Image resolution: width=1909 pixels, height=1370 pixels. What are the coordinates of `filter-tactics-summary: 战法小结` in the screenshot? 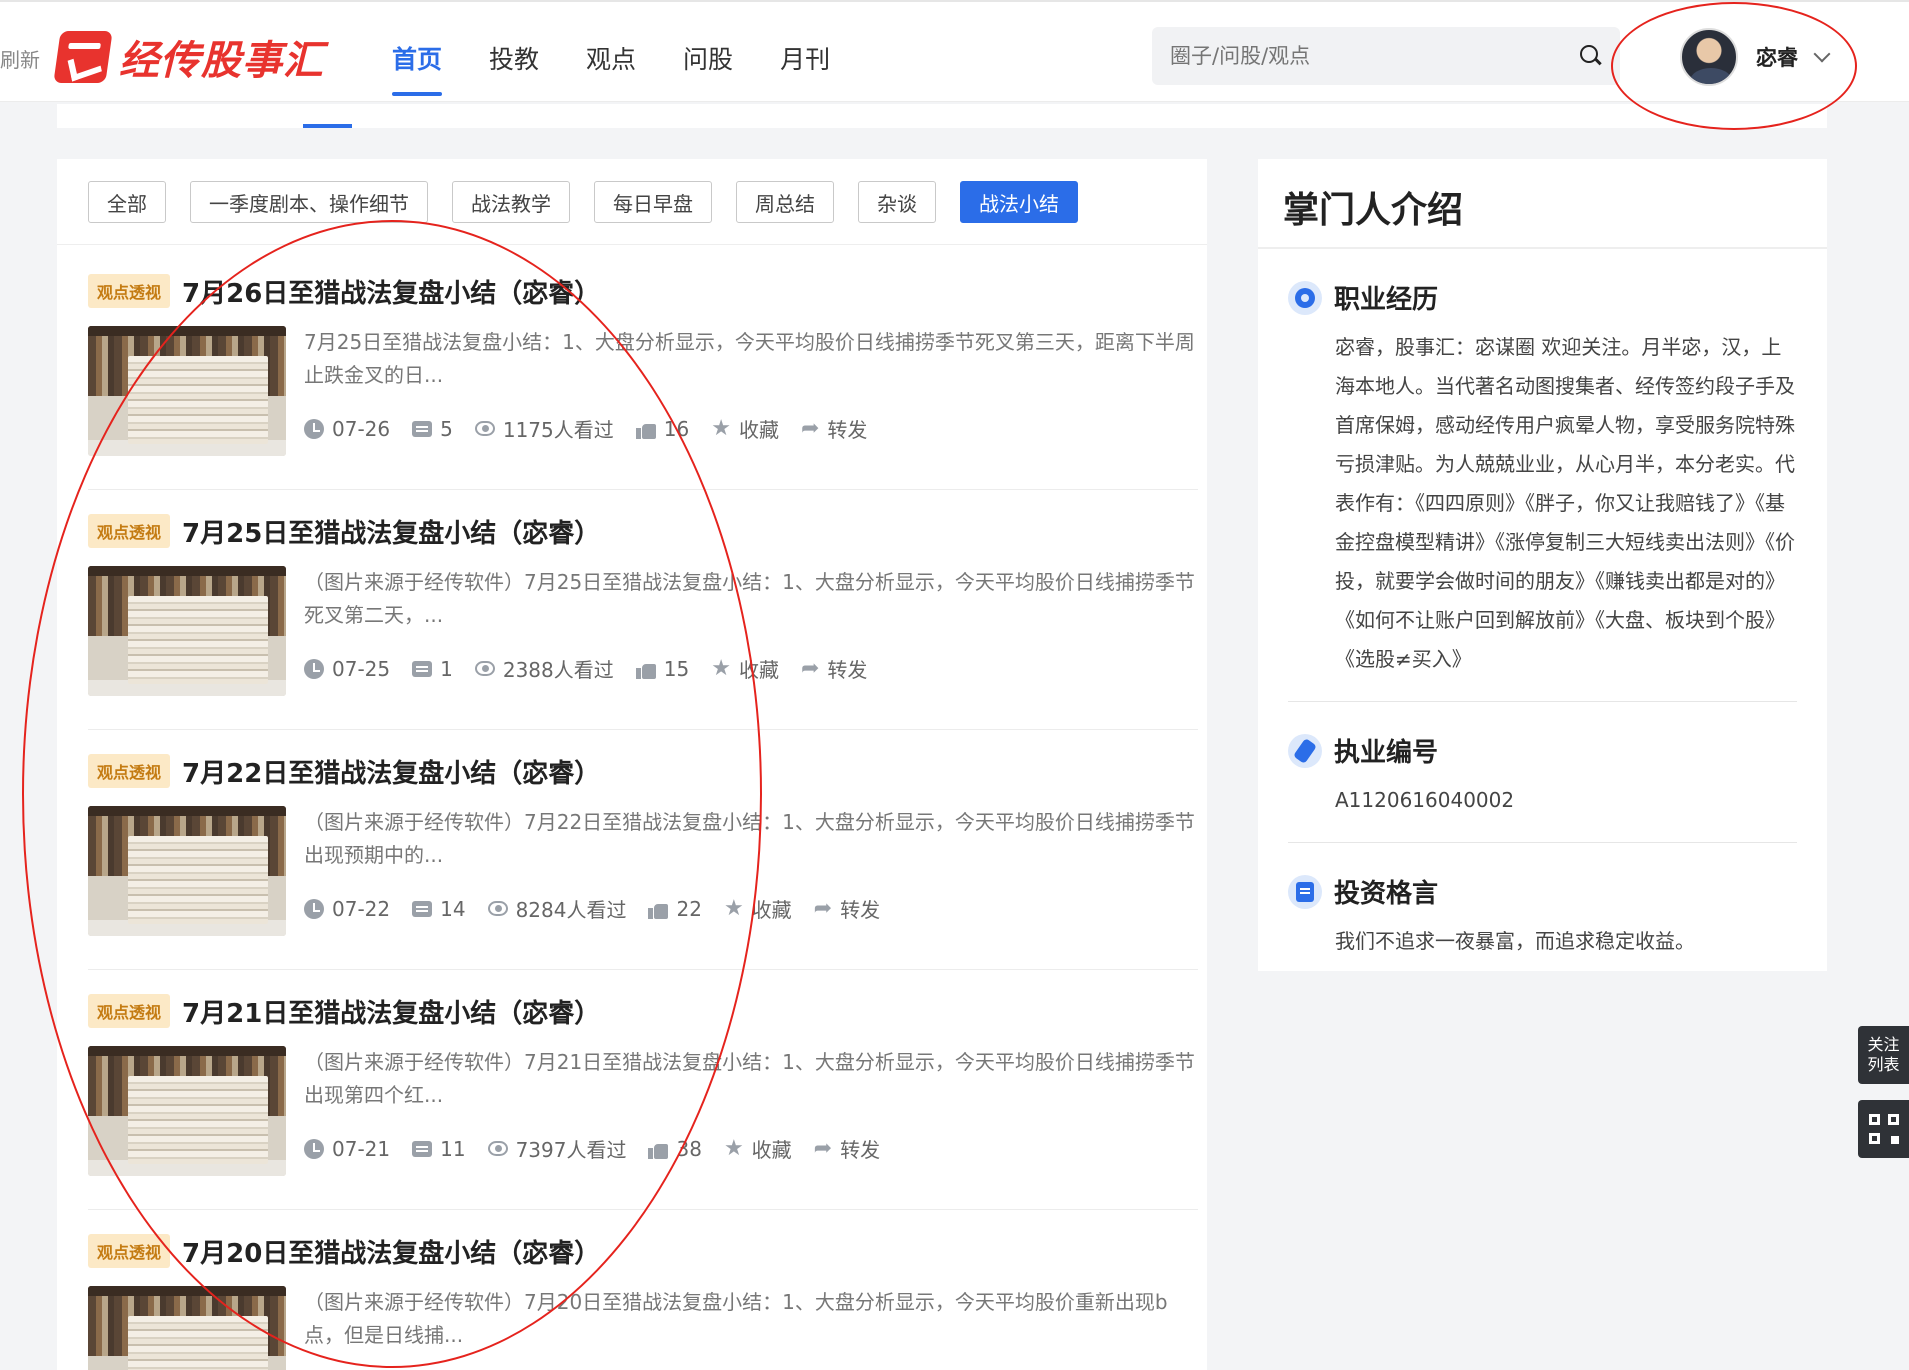 It's located at (1019, 202).